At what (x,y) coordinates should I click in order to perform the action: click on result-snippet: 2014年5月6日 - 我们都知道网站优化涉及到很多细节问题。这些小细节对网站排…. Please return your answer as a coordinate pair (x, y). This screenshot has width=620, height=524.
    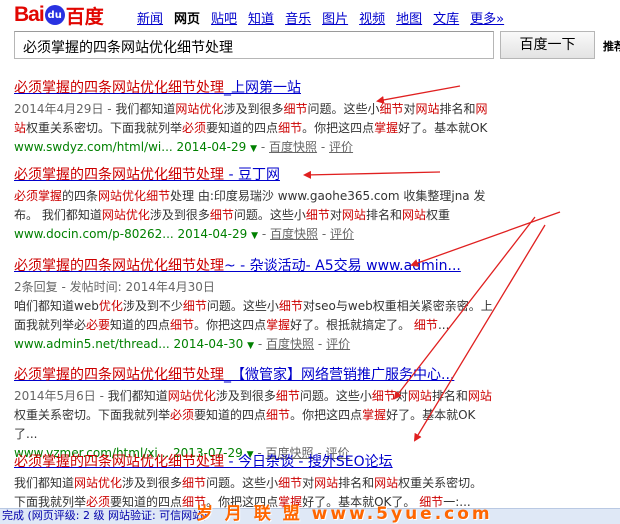
    Looking at the image, I should click on (253, 415).